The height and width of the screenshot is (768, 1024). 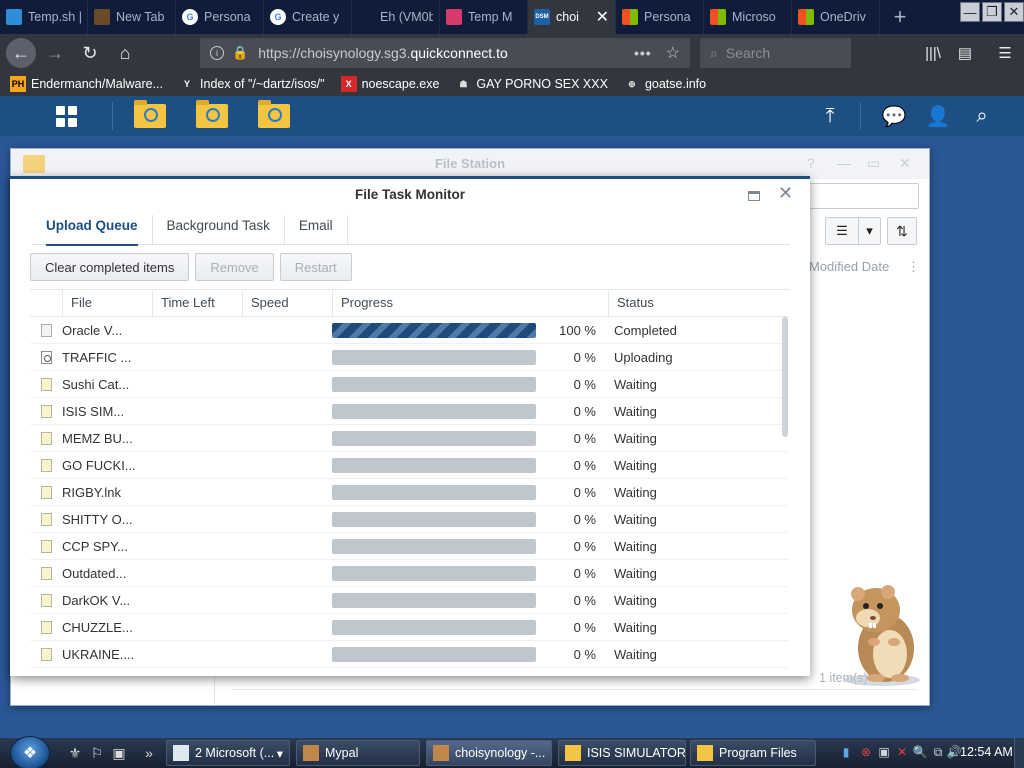 I want to click on library-button: |||\, so click(x=933, y=53).